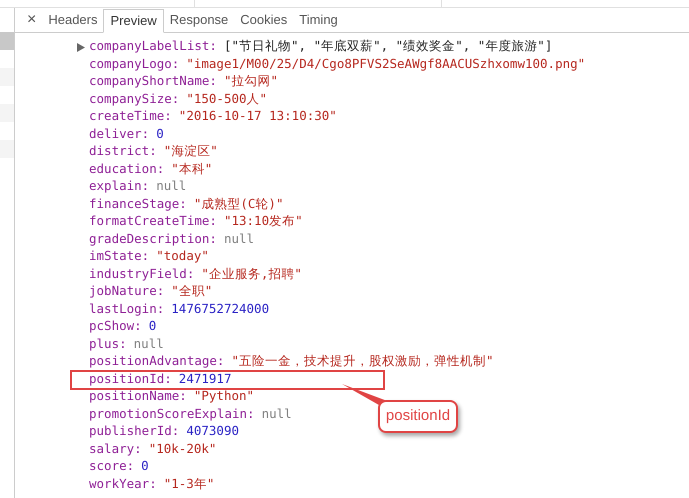 The height and width of the screenshot is (498, 689). I want to click on property-key: education:, so click(126, 169).